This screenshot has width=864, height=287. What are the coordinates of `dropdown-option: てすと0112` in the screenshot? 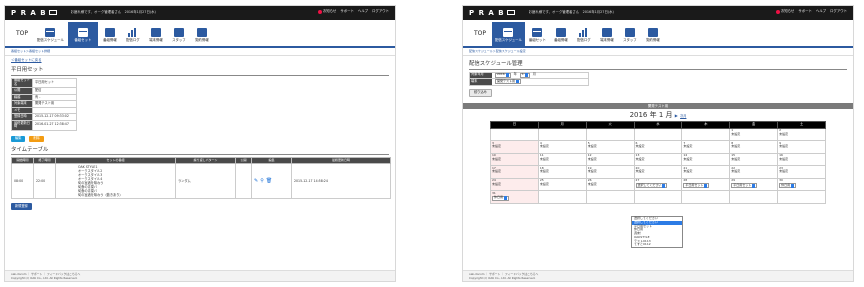 It's located at (657, 244).